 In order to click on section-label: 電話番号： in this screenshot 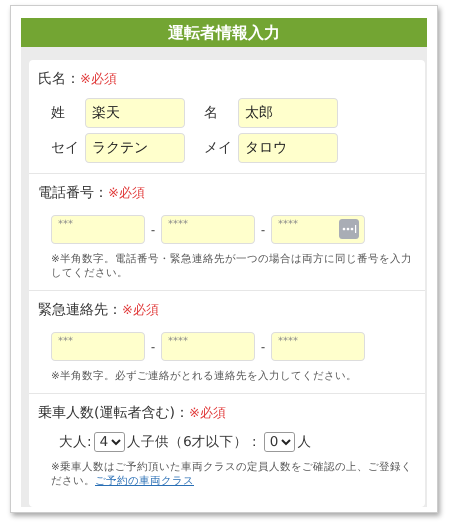, I will do `click(73, 193)`.